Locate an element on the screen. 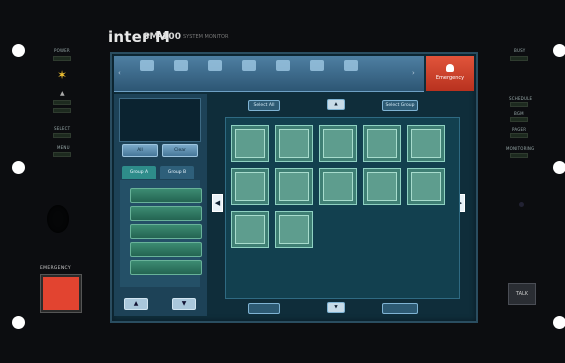 The height and width of the screenshot is (363, 565). grid-down-button: ▼ is located at coordinates (336, 307).